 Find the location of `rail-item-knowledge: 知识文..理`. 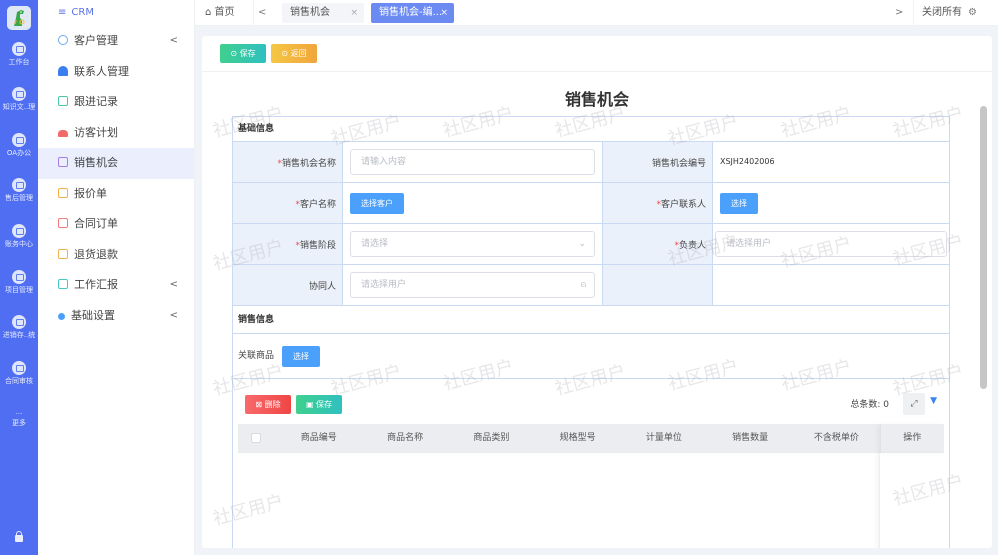

rail-item-knowledge: 知识文..理 is located at coordinates (19, 99).